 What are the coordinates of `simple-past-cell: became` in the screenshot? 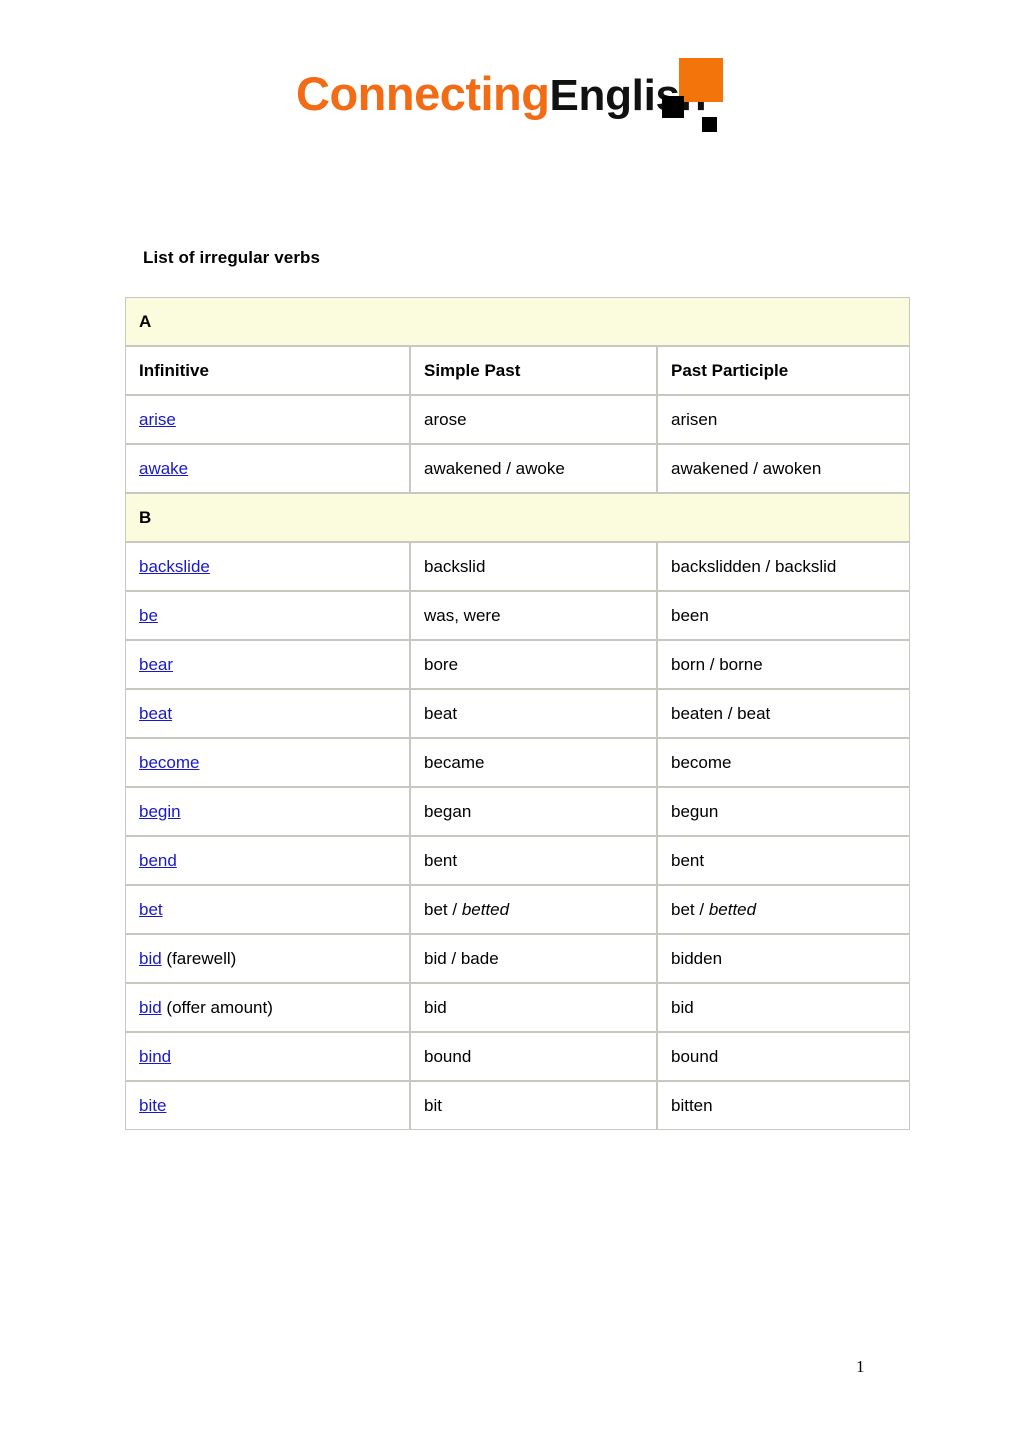 It's located at (533, 762).